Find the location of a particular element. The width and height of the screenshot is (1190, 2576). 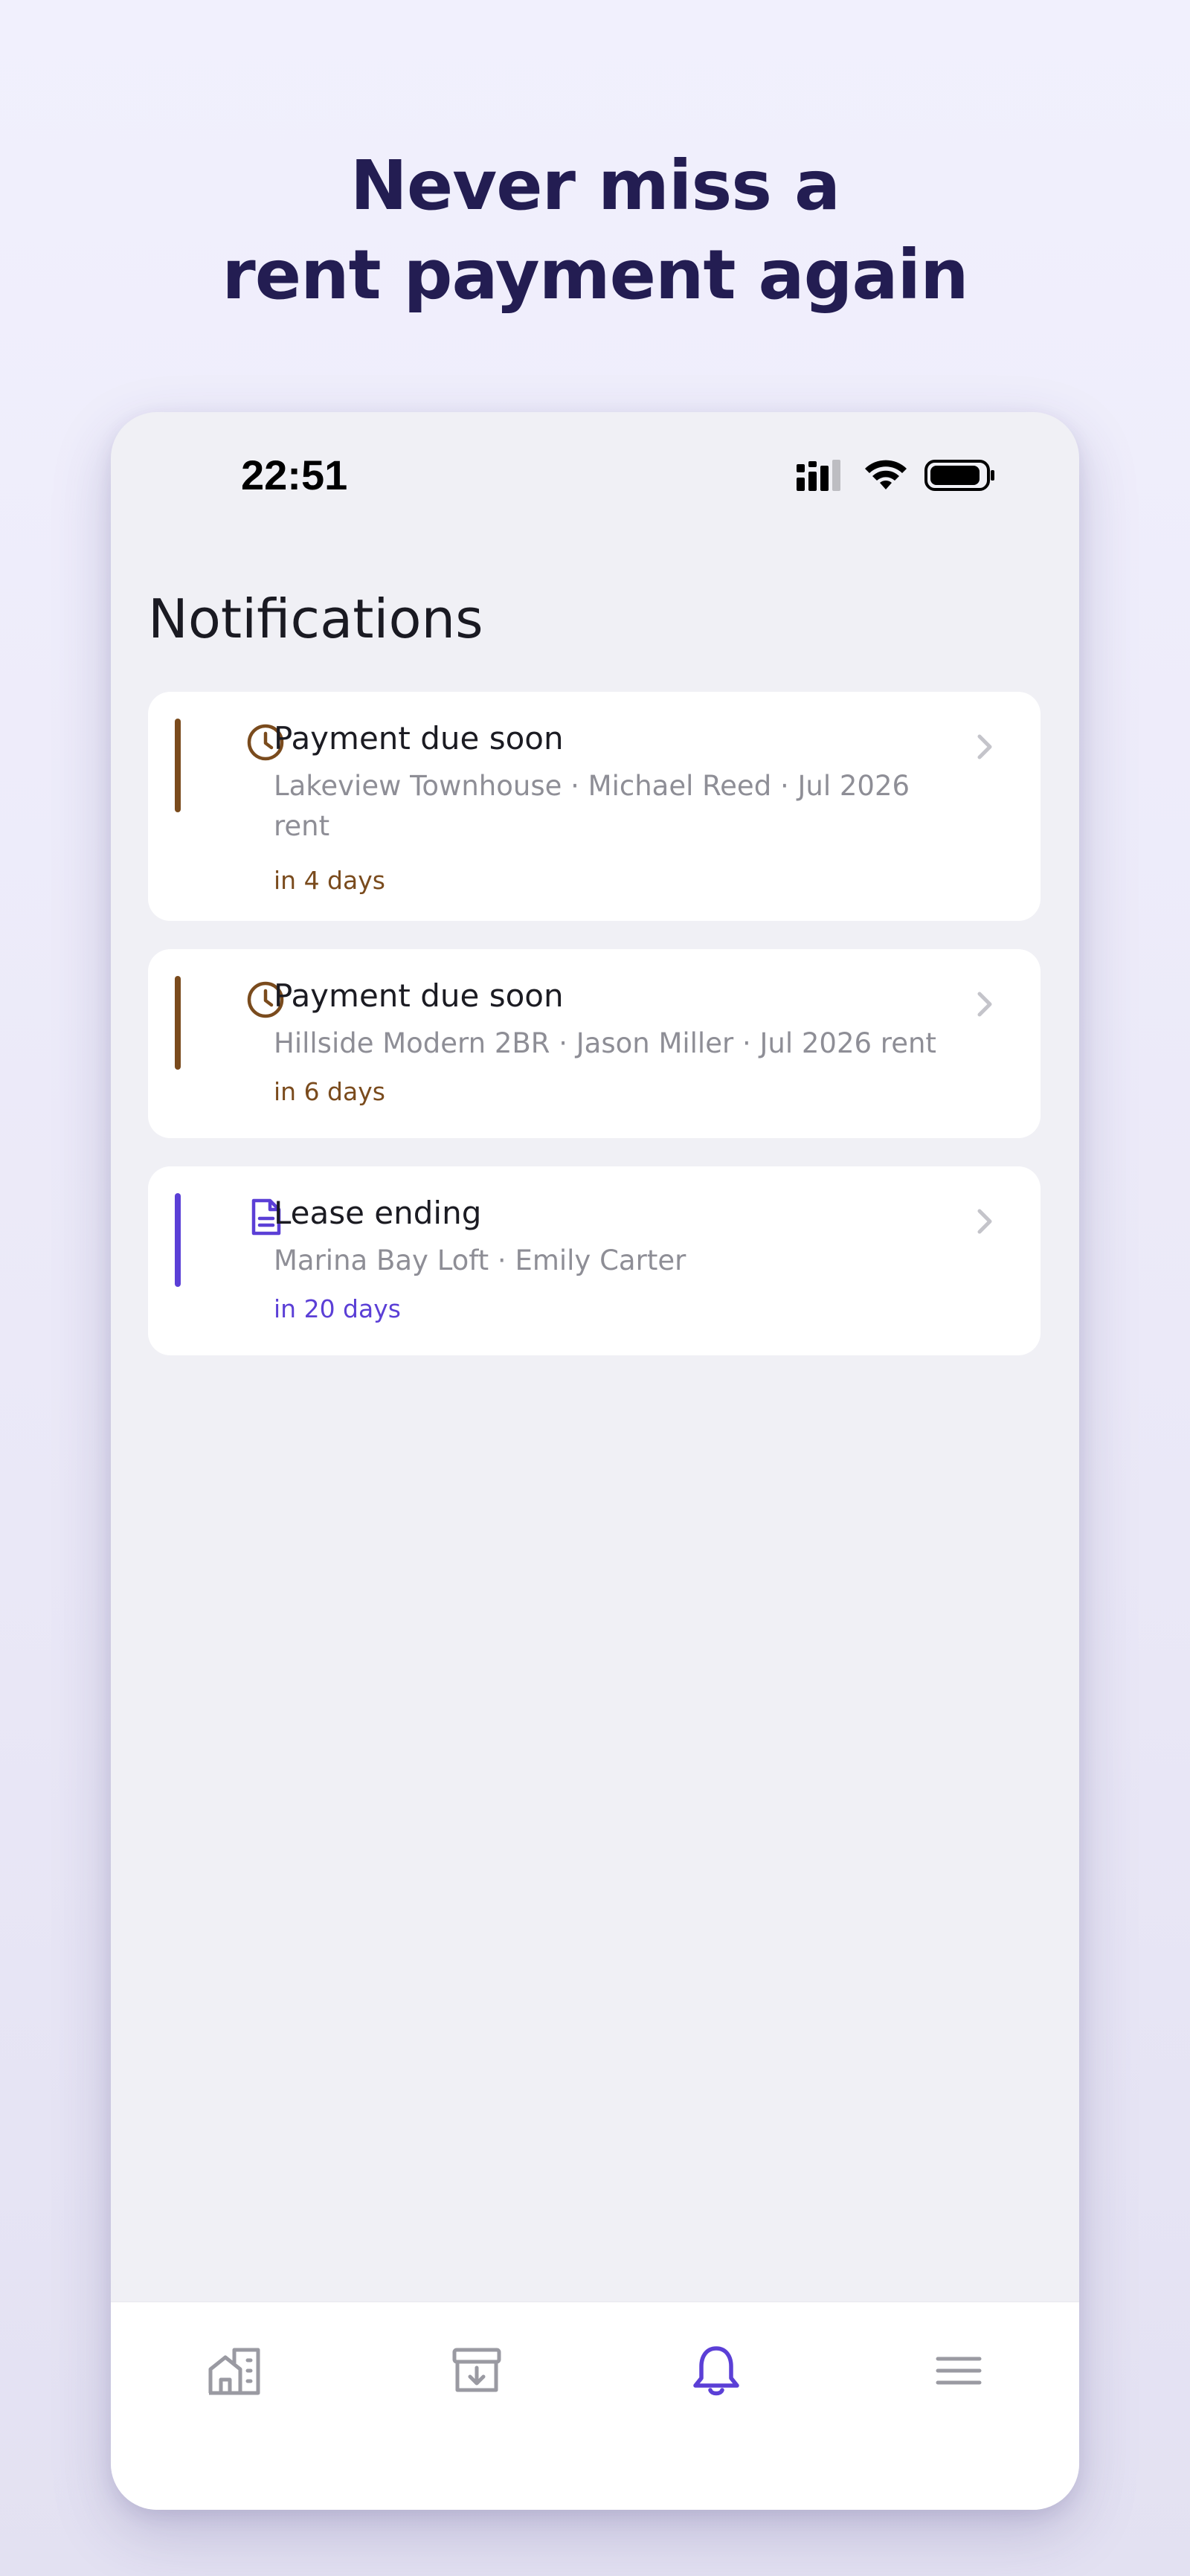

promo-headline: Never miss a rent payment again is located at coordinates (595, 230).